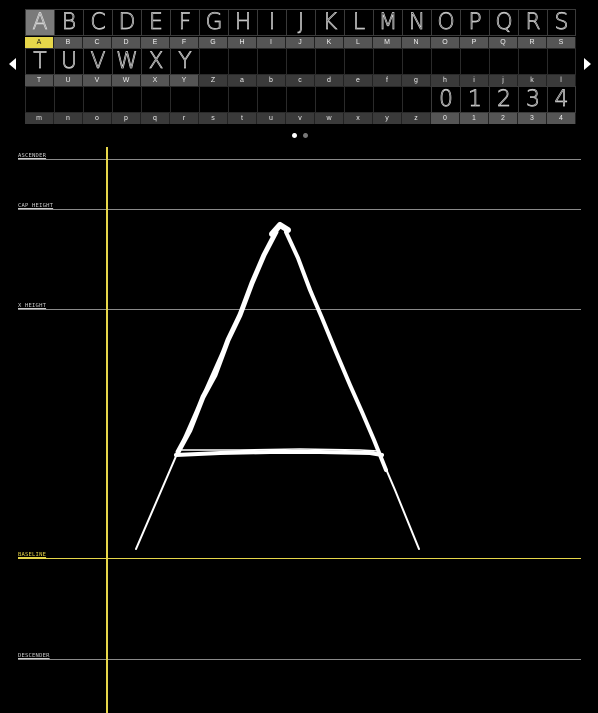 The image size is (598, 713). I want to click on glyph-label-r1-8: I, so click(271, 42).